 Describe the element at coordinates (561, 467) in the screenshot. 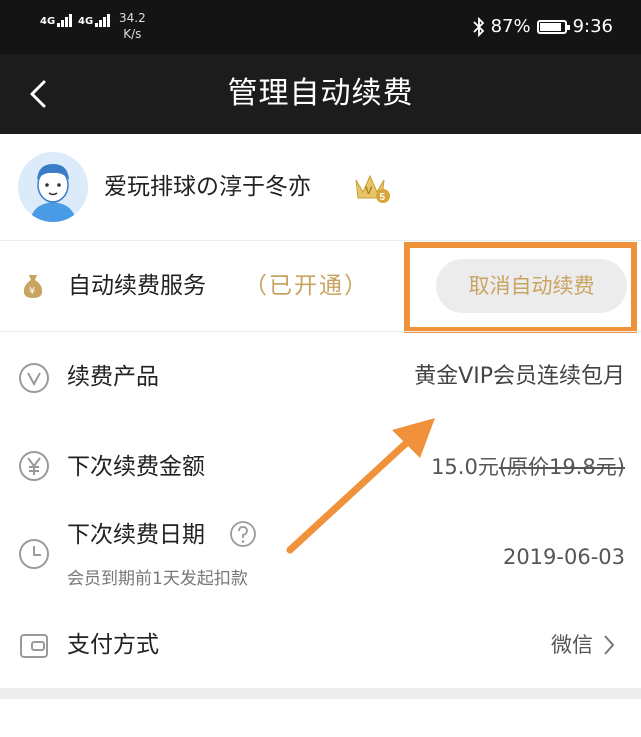

I see `original-price: (原价19.8元)` at that location.